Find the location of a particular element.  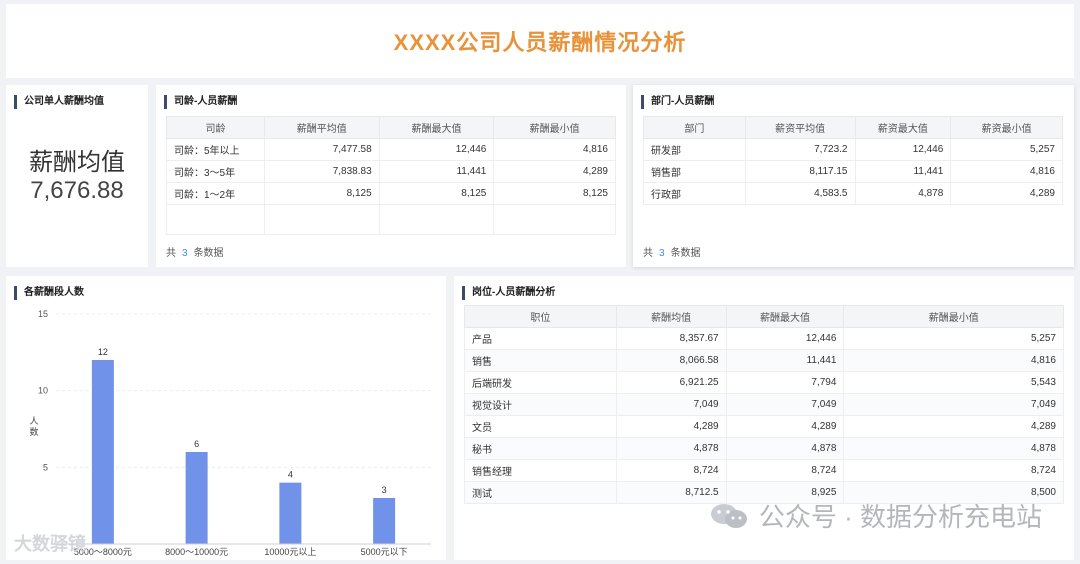

cell: 司龄：5年以上 is located at coordinates (215, 149).